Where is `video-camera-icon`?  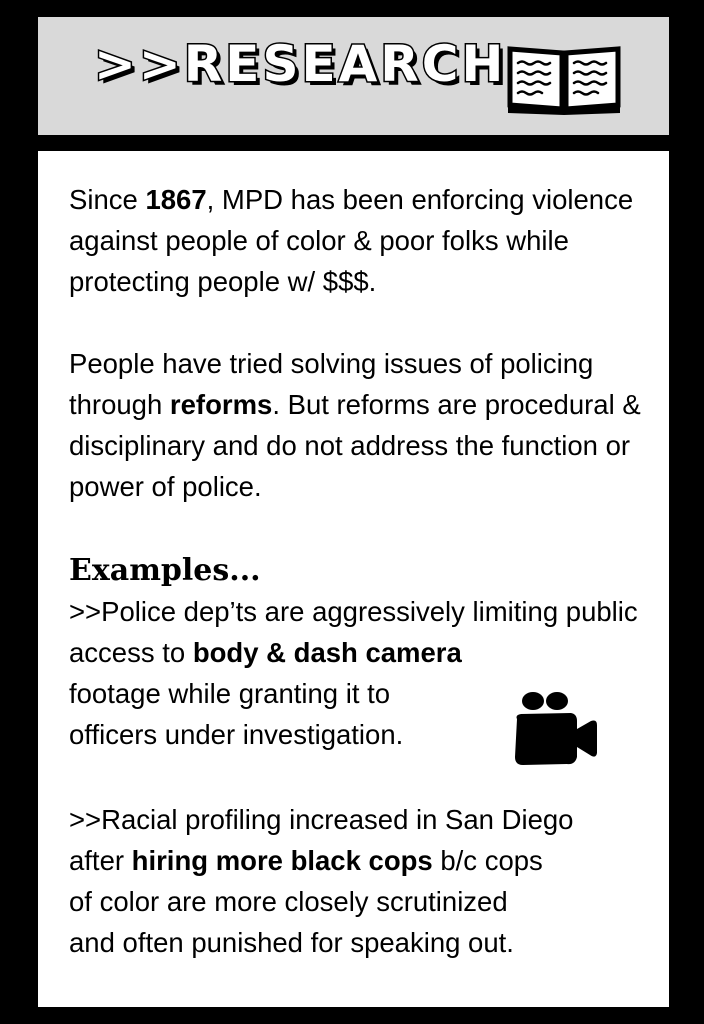
video-camera-icon is located at coordinates (556, 728).